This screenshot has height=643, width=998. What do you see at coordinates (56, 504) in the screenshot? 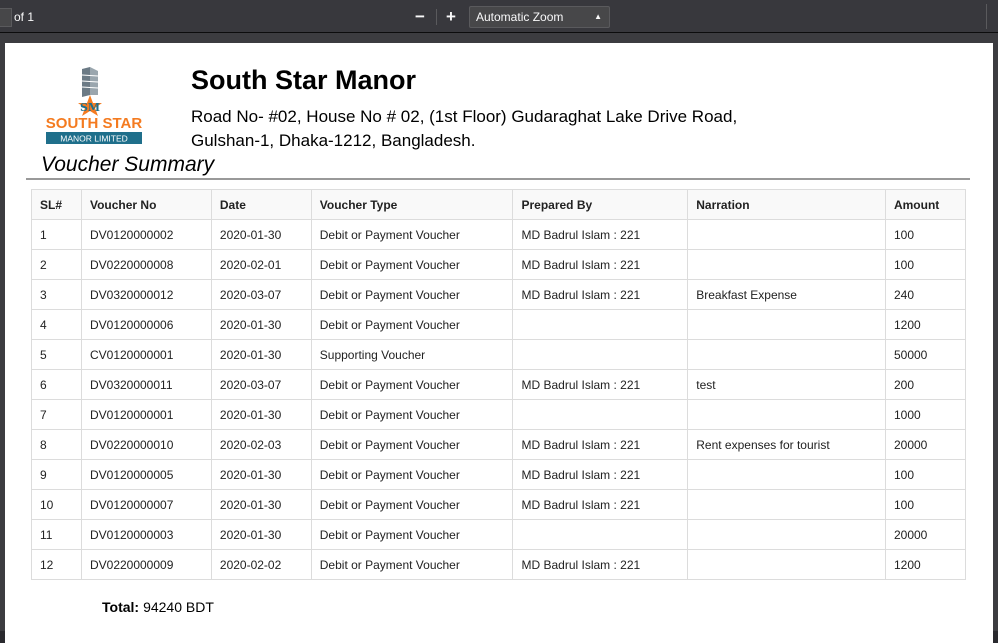
I see `table-cell: 10` at bounding box center [56, 504].